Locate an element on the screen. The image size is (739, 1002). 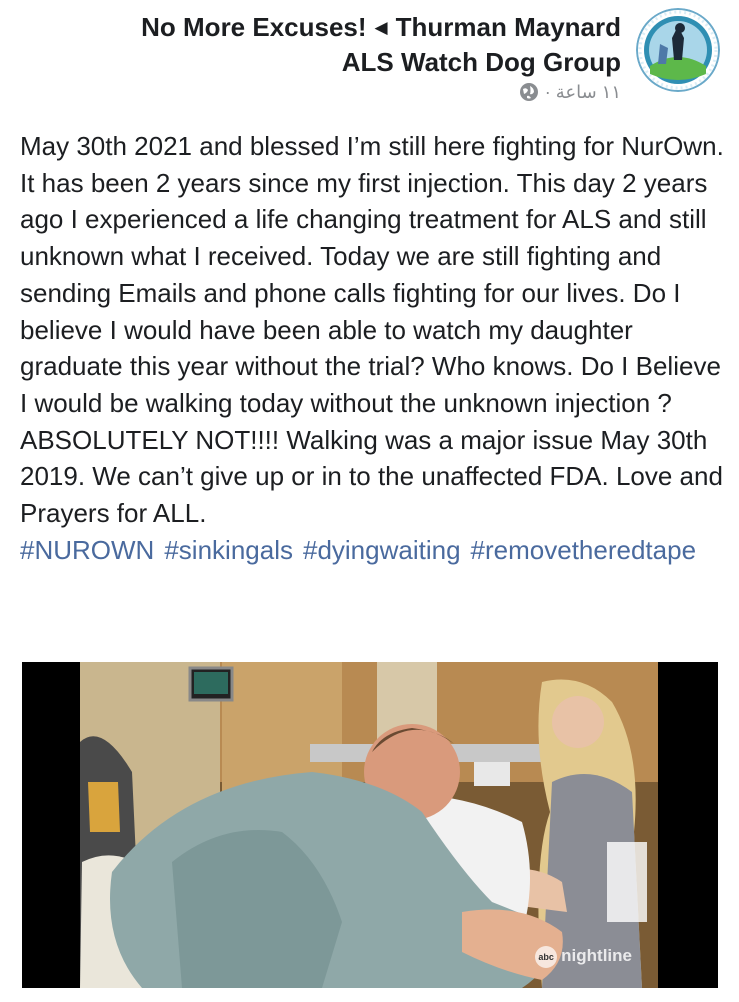
shared-arrow-icon: ◀ is located at coordinates (381, 27).